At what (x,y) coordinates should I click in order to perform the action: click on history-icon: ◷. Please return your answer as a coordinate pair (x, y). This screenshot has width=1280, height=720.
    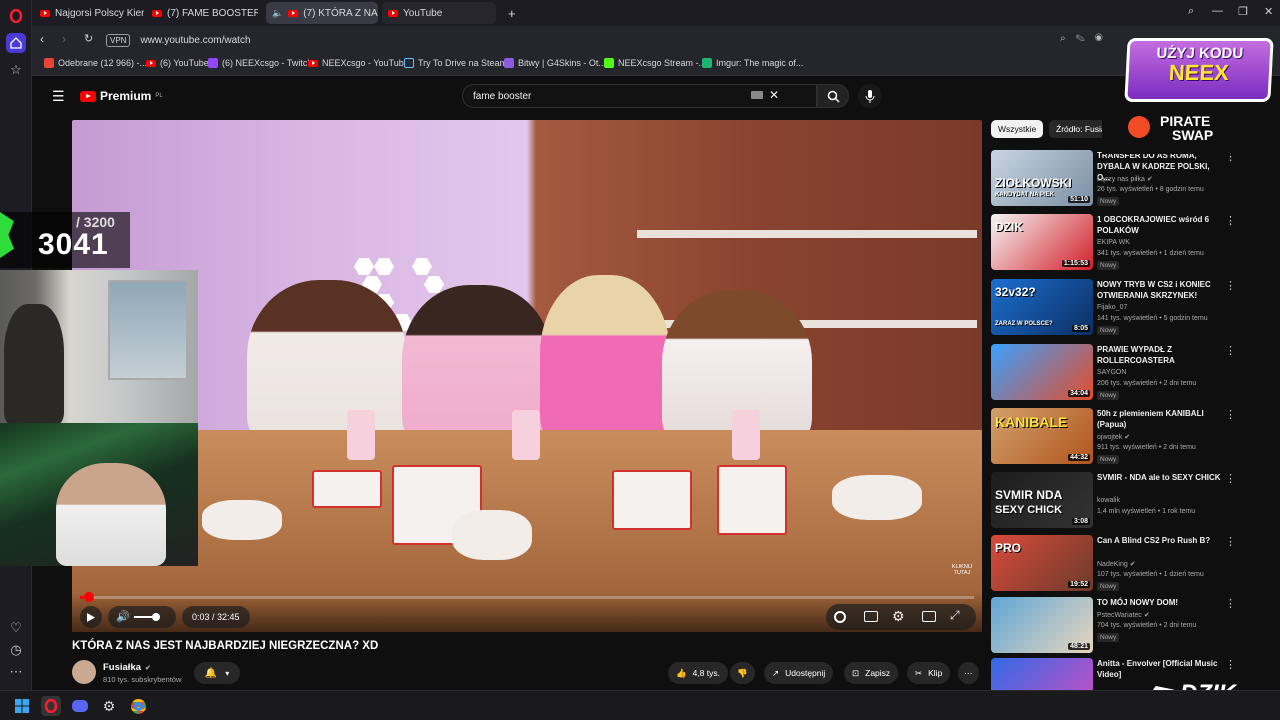
    Looking at the image, I should click on (16, 650).